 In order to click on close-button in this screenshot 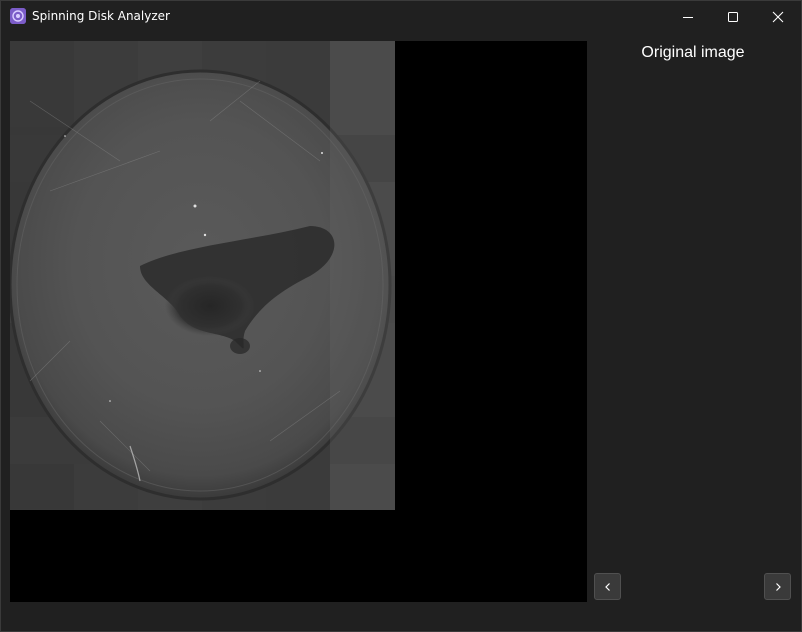, I will do `click(778, 16)`.